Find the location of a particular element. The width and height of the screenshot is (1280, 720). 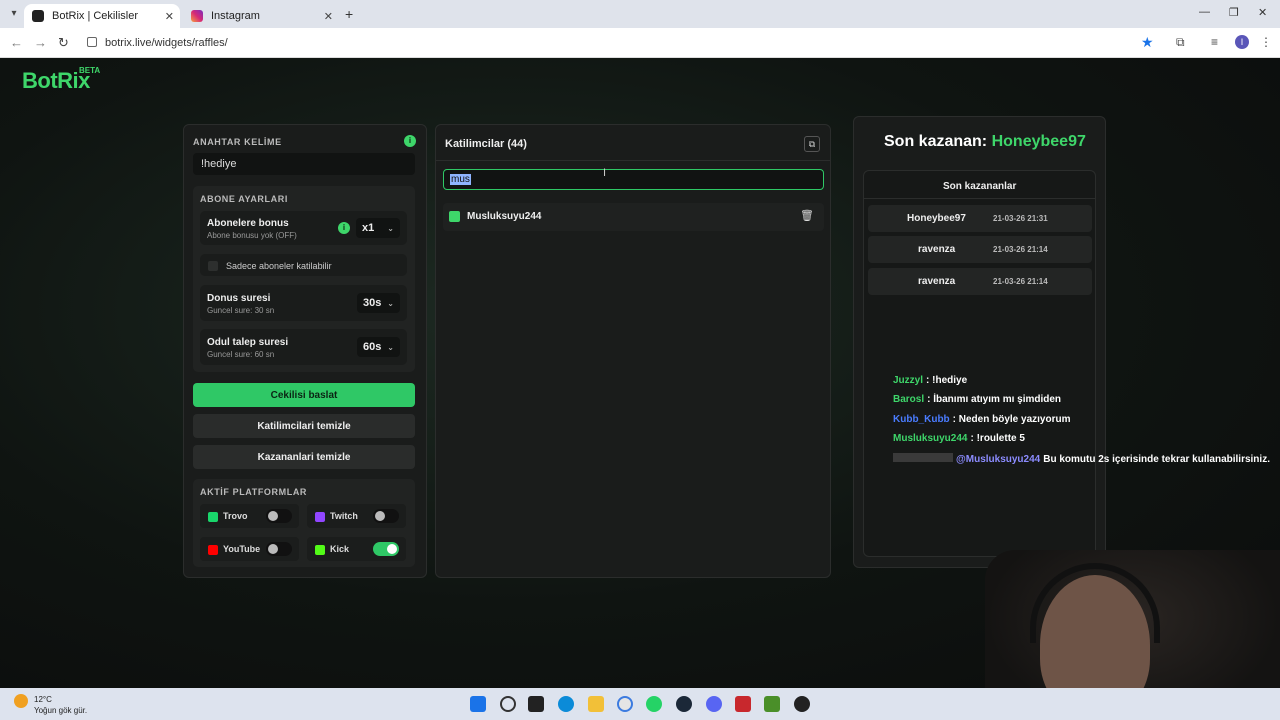

taskbar is located at coordinates (640, 704).